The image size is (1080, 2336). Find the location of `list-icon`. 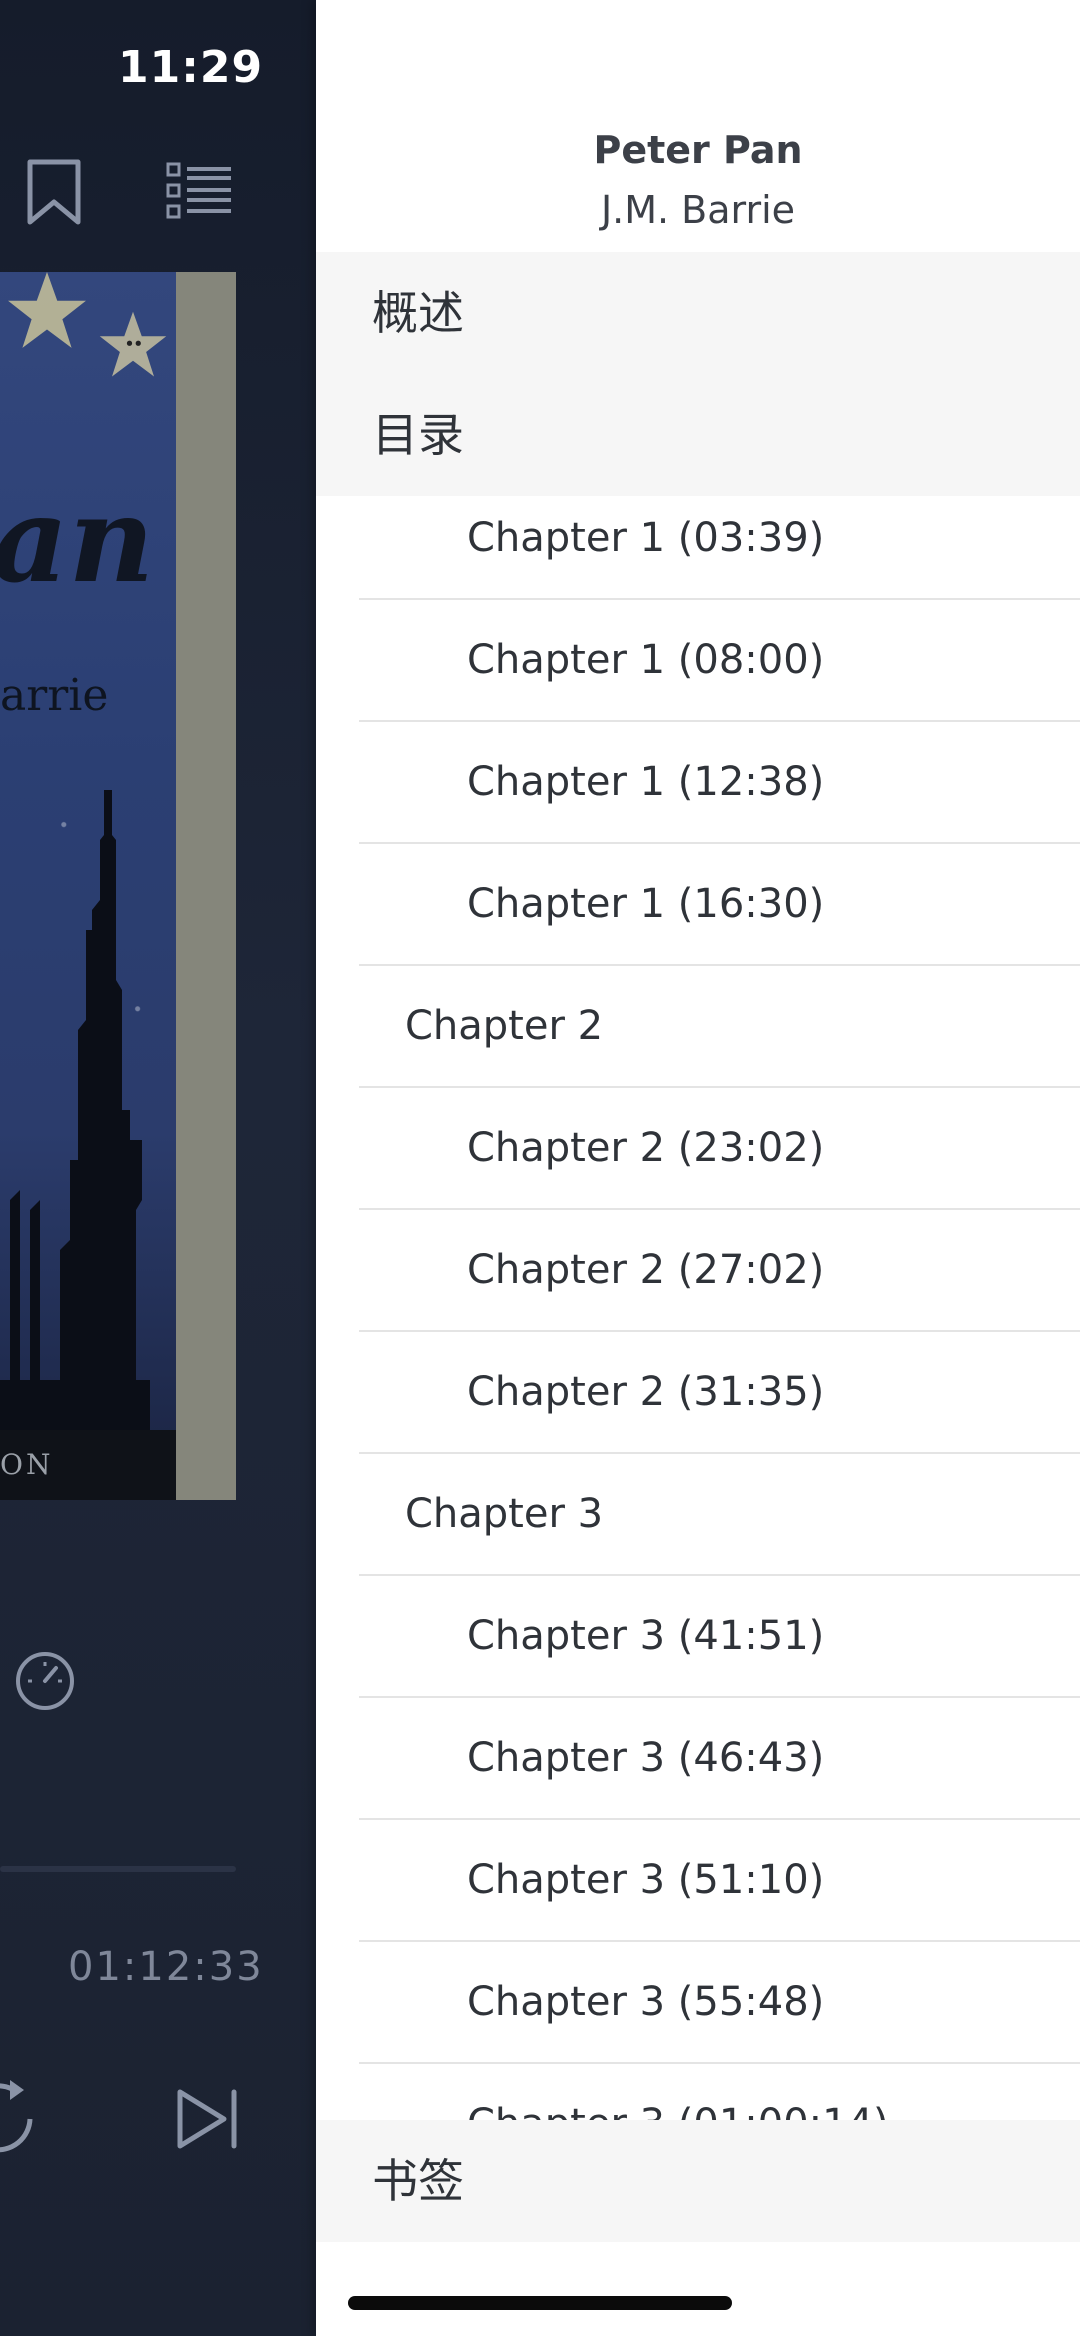

list-icon is located at coordinates (200, 190).